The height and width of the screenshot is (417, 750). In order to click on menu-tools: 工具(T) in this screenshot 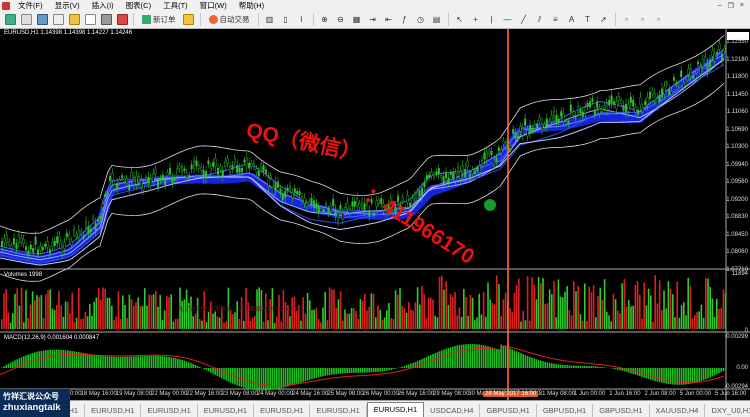, I will do `click(175, 5)`.